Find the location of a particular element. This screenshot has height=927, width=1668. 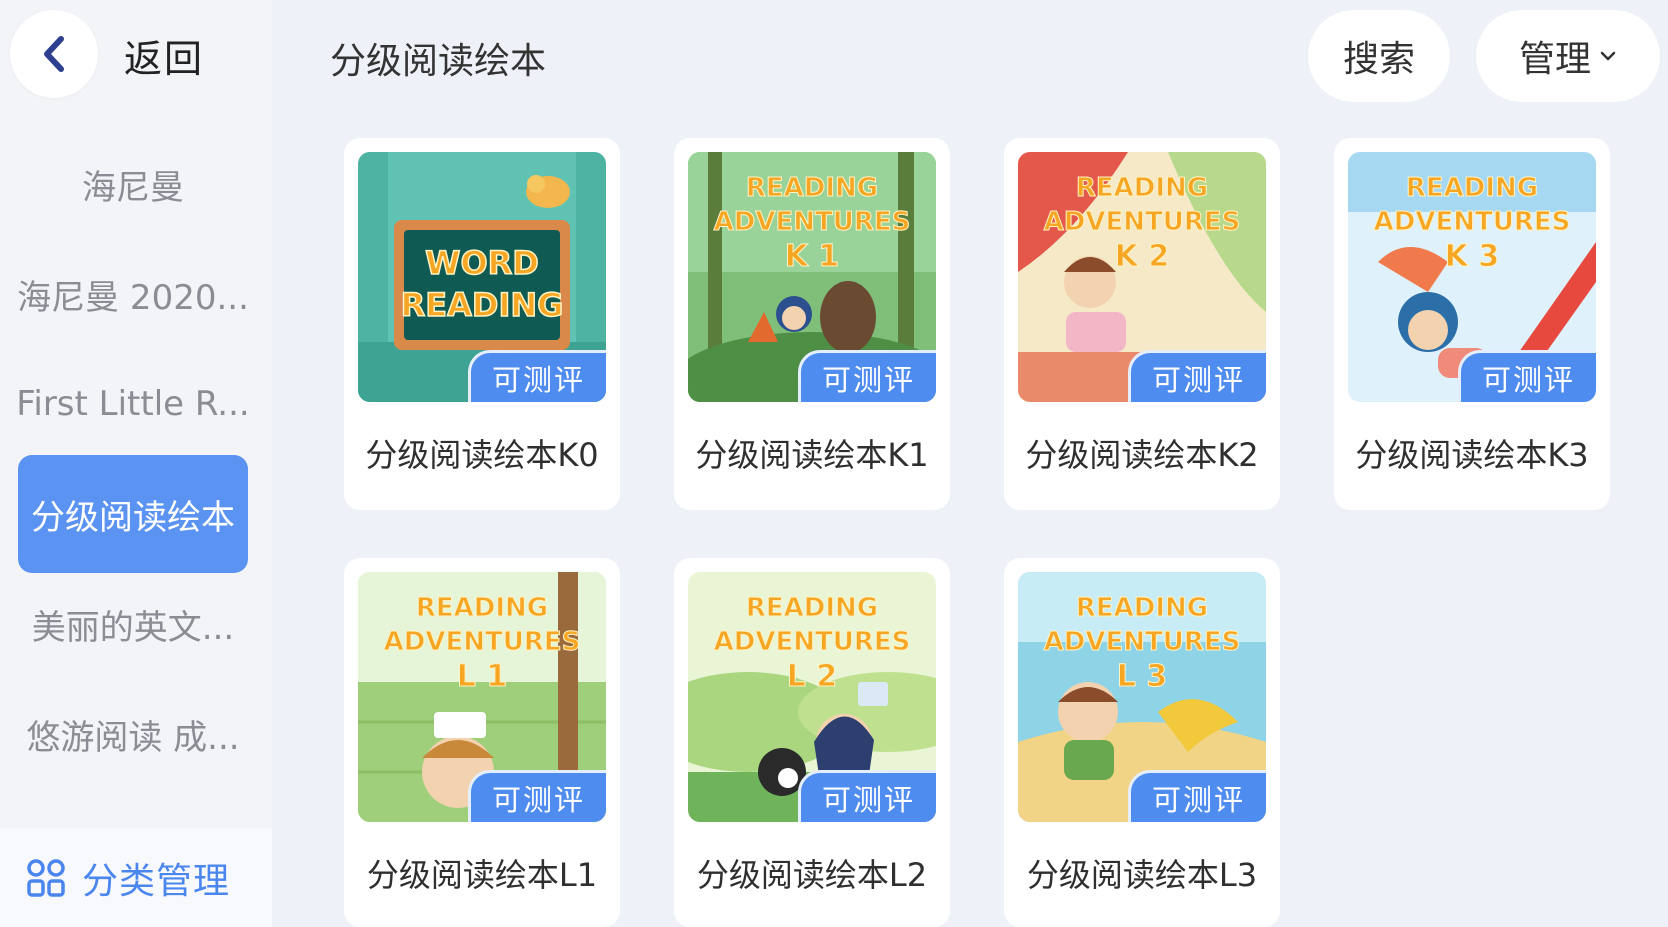

back-button is located at coordinates (54, 54).